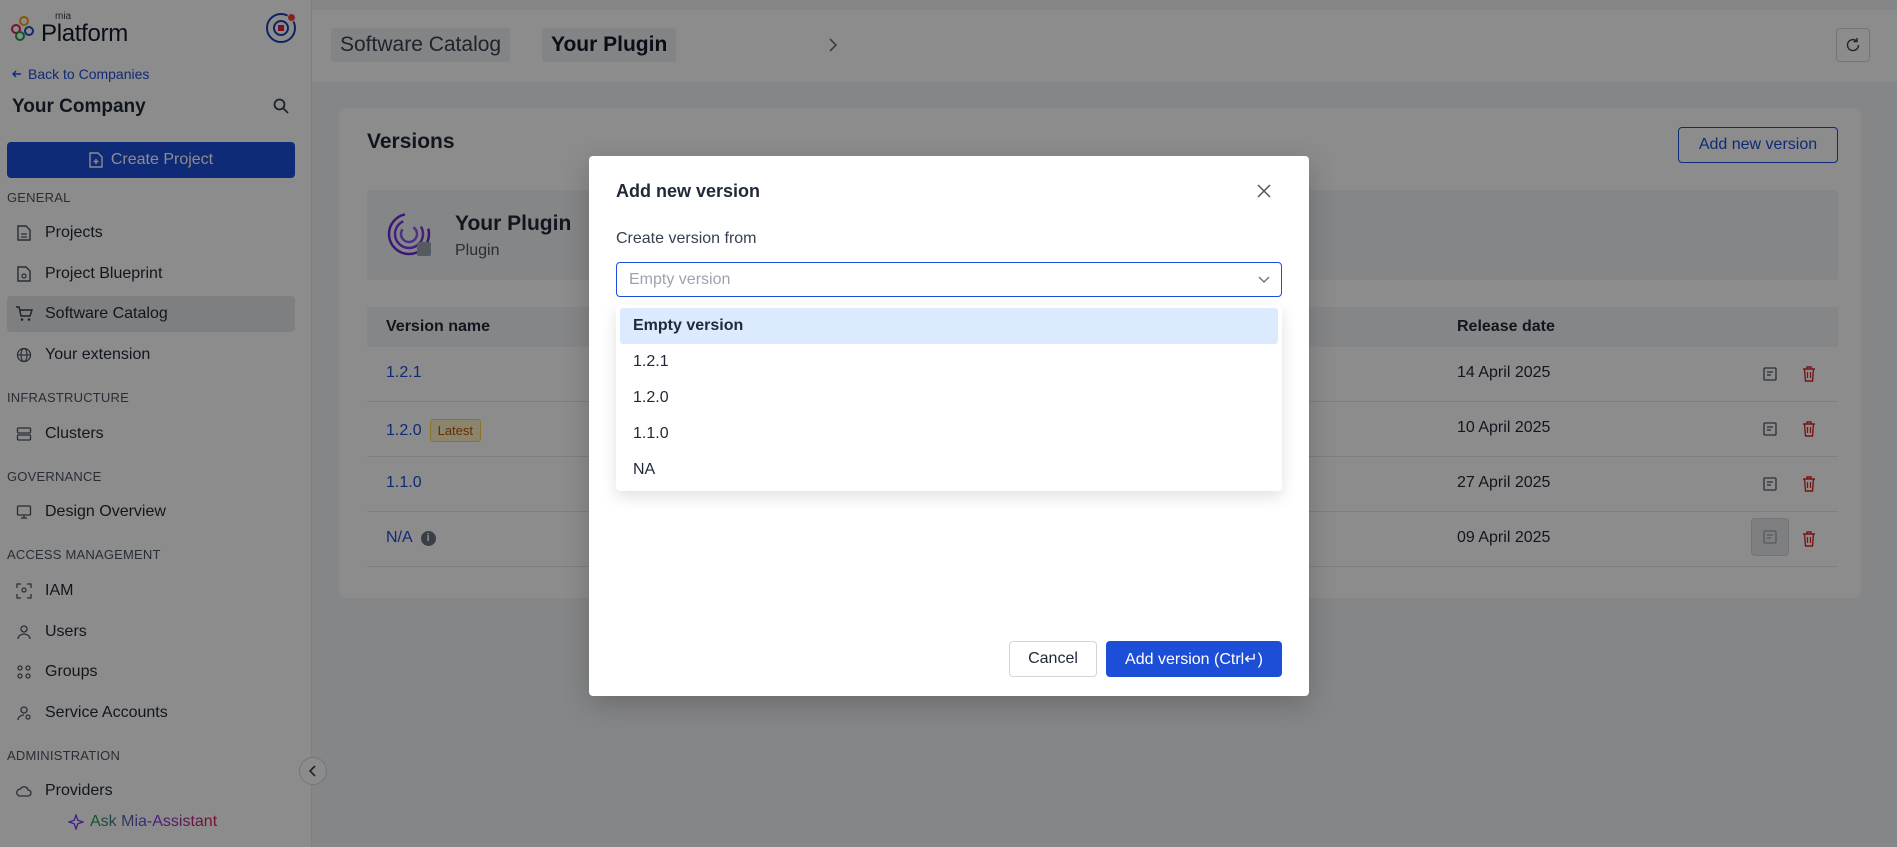 This screenshot has height=847, width=1897. Describe the element at coordinates (949, 362) in the screenshot. I see `dropdown-option: 1.2.1` at that location.